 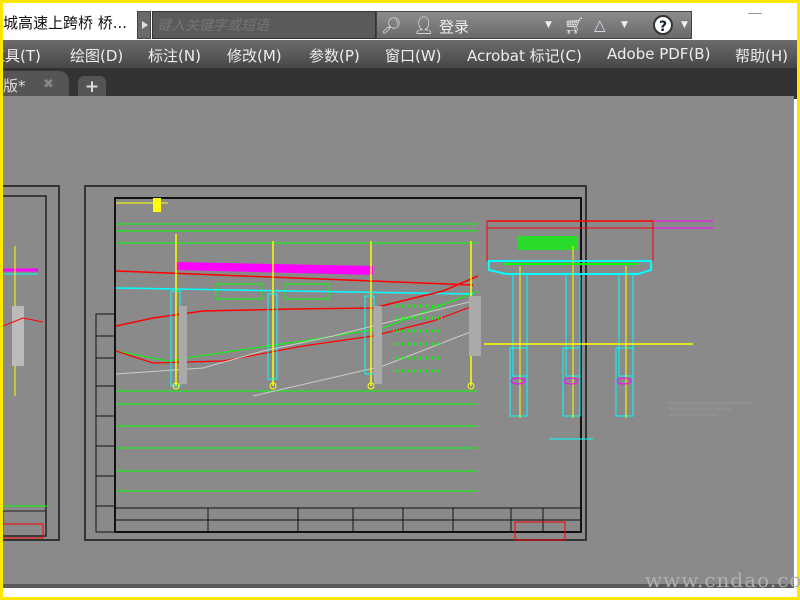 What do you see at coordinates (254, 55) in the screenshot?
I see `menu-modify: 修改(M)` at bounding box center [254, 55].